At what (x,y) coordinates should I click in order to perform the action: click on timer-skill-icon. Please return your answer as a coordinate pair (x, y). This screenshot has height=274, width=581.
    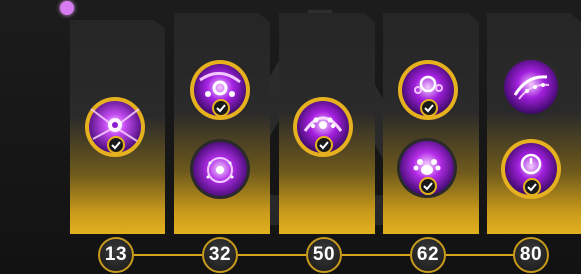
    Looking at the image, I should click on (531, 169).